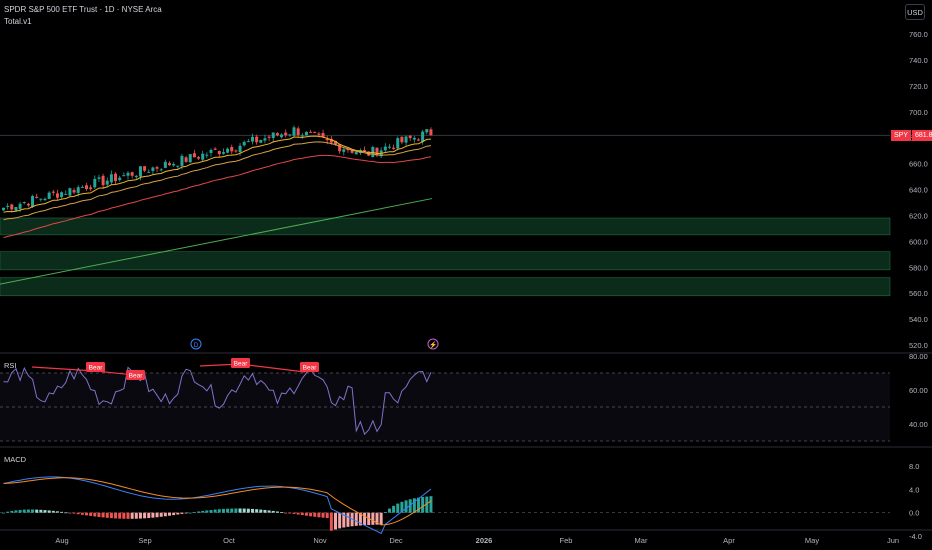  I want to click on time-axis-tick: Dec, so click(396, 540).